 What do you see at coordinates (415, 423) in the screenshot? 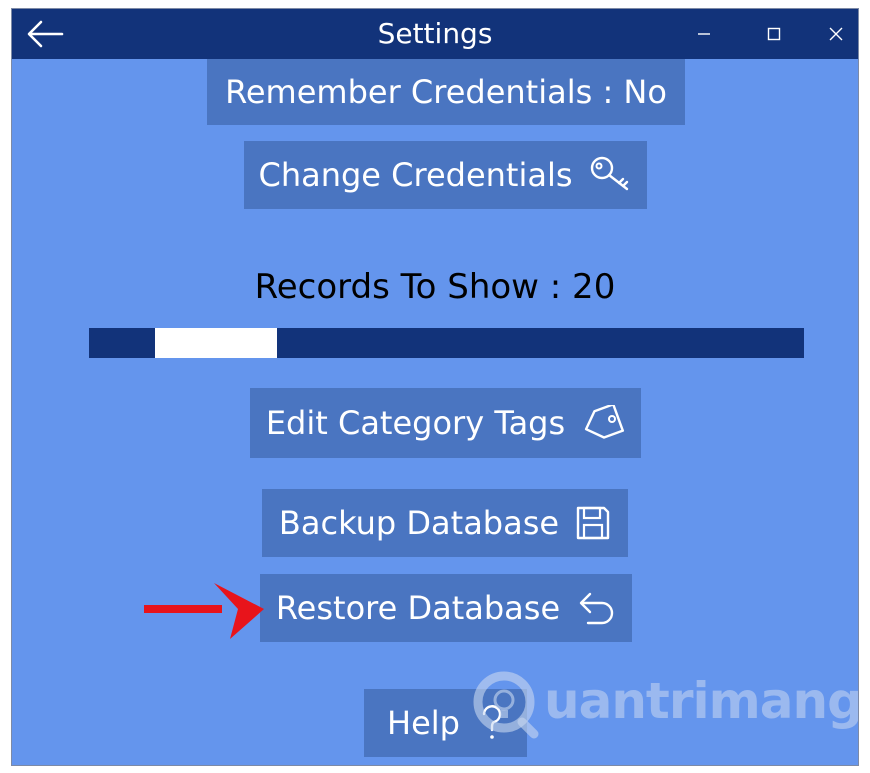
I see `edit-category-tags-label: Edit Category Tags` at bounding box center [415, 423].